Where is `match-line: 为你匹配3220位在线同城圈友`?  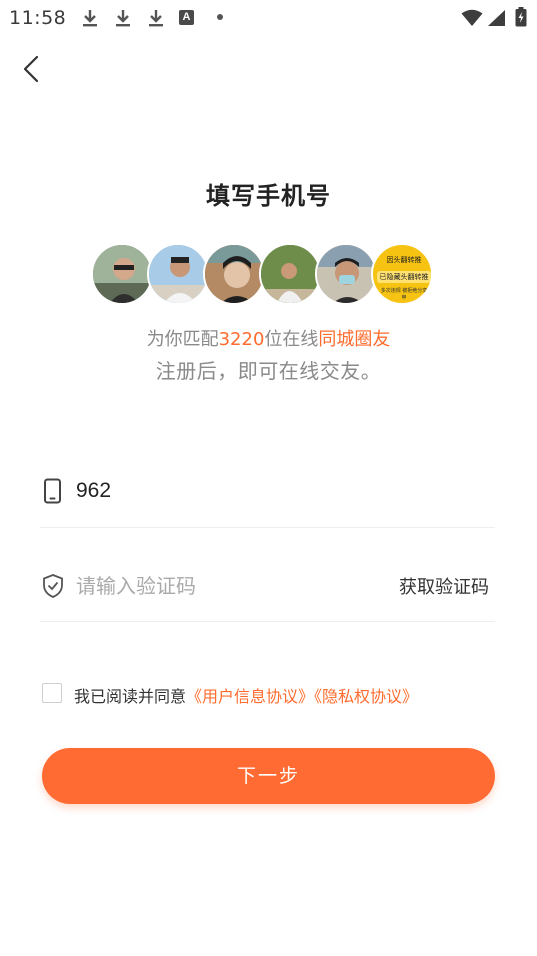
match-line: 为你匹配3220位在线同城圈友 is located at coordinates (268, 338).